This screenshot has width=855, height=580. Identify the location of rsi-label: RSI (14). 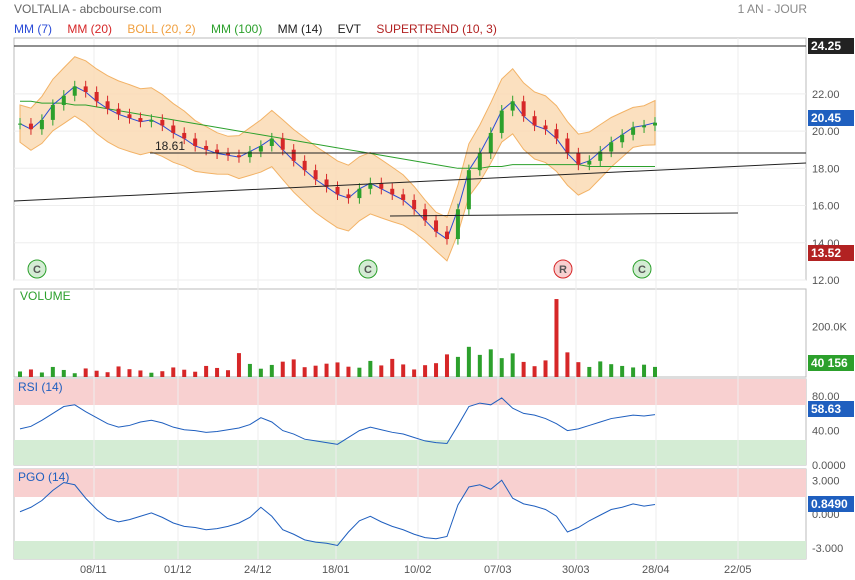
(40, 387).